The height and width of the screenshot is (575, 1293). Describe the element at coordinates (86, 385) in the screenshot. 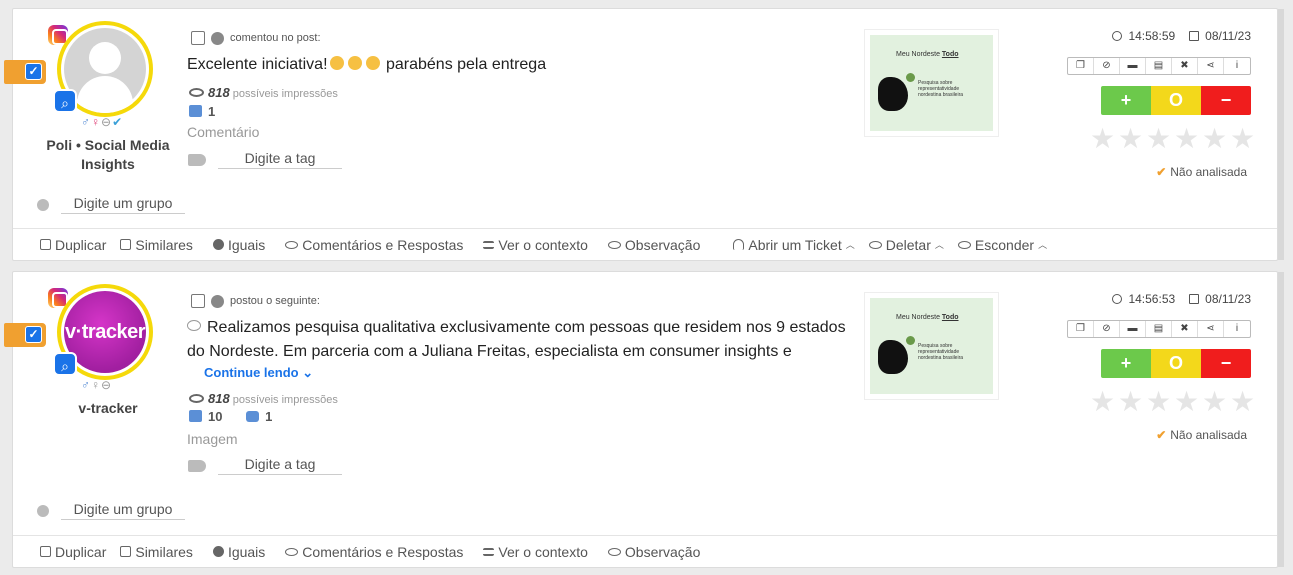

I see `male-icon: ♂` at that location.